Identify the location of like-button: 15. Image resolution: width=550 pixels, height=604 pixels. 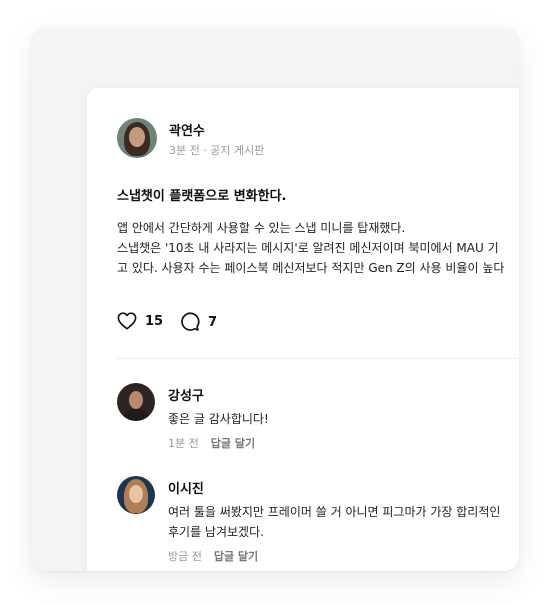
(140, 321).